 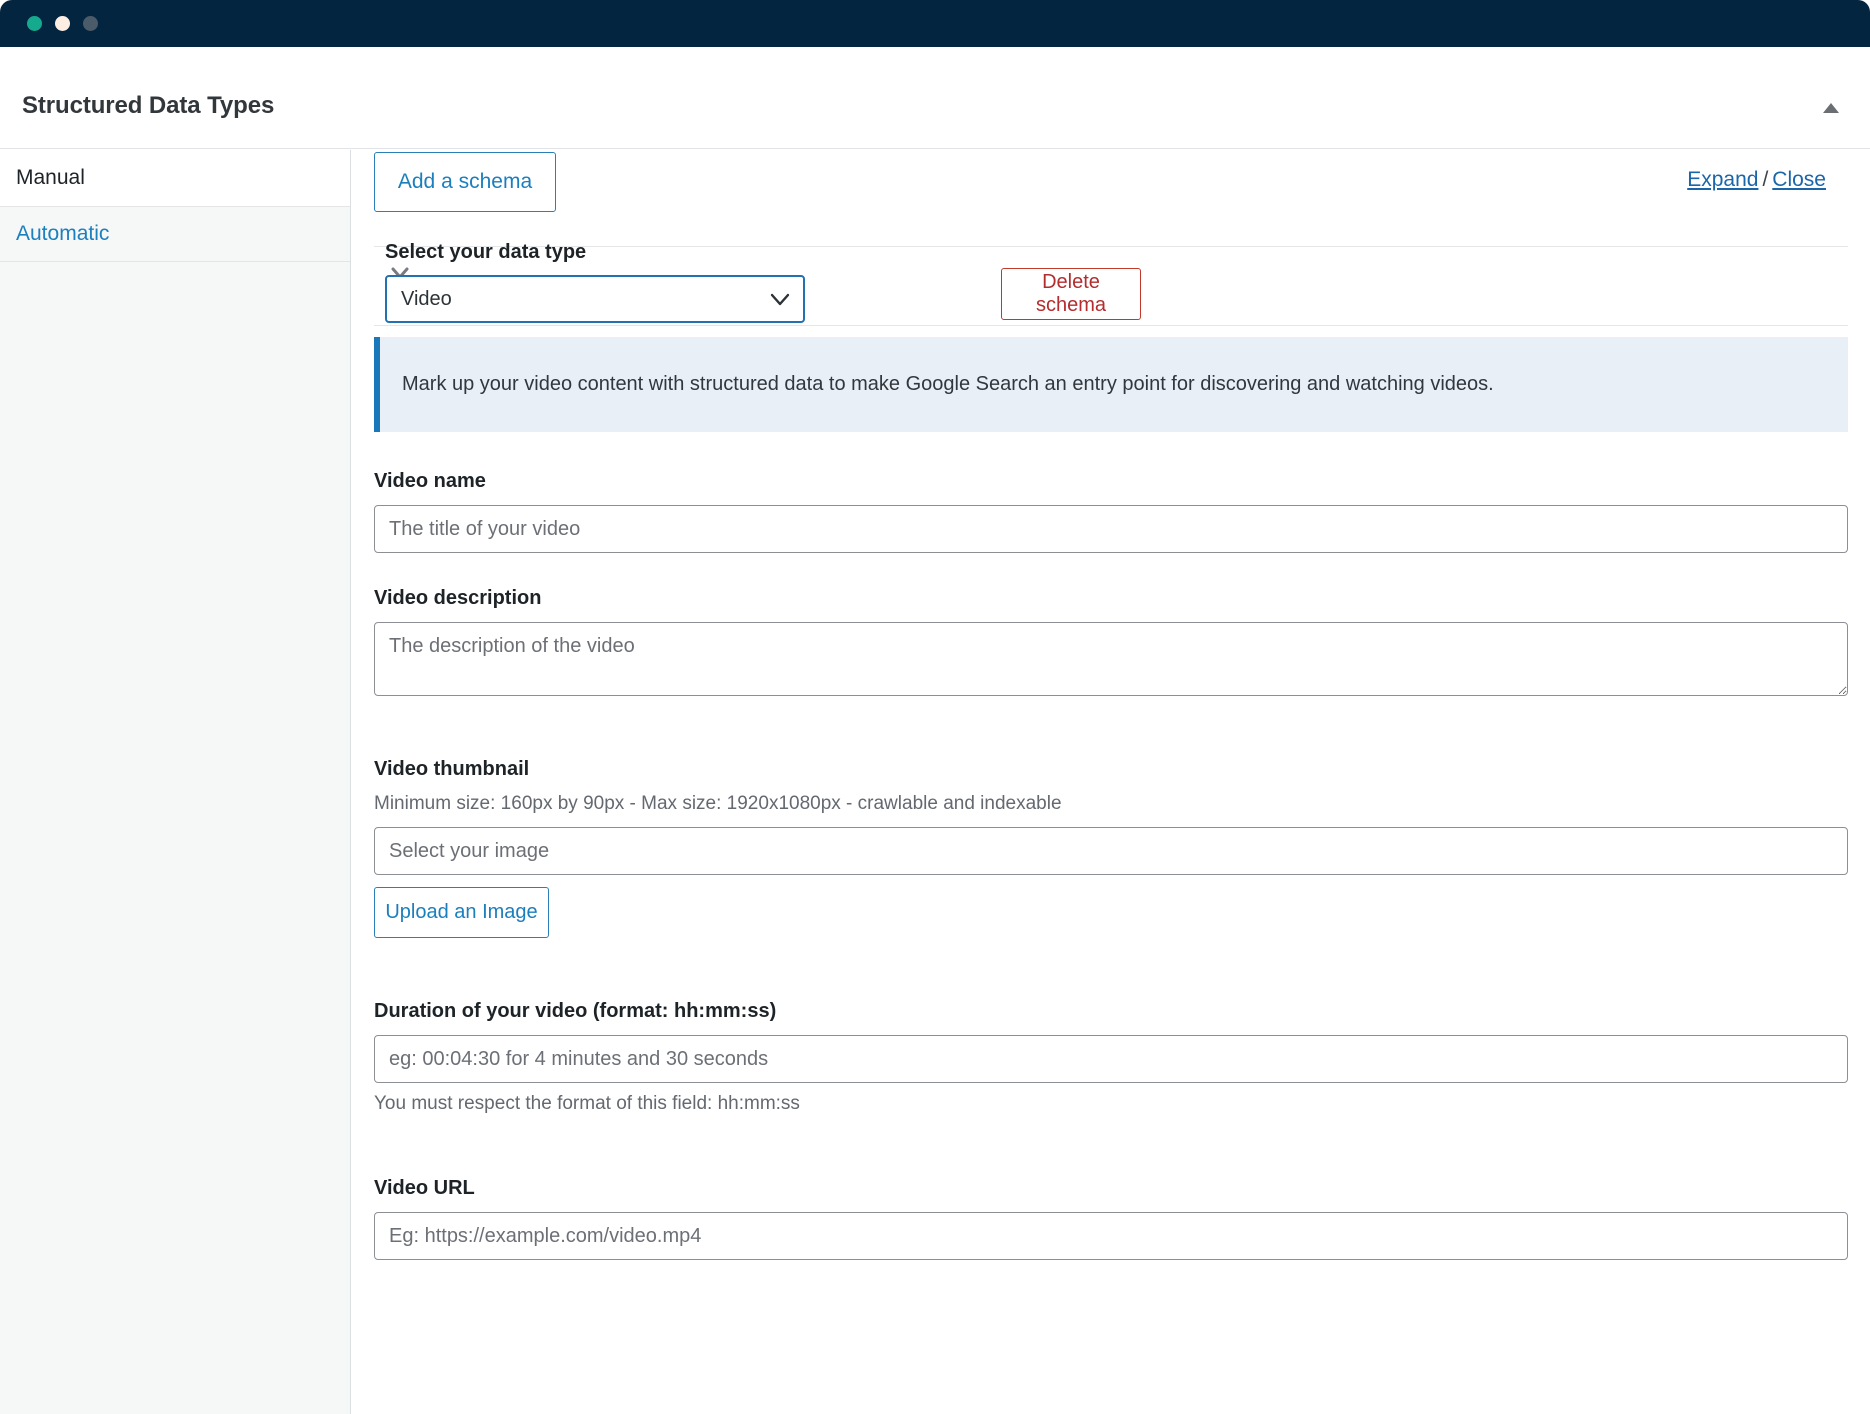 I want to click on field-label: Video thumbnail, so click(x=452, y=769).